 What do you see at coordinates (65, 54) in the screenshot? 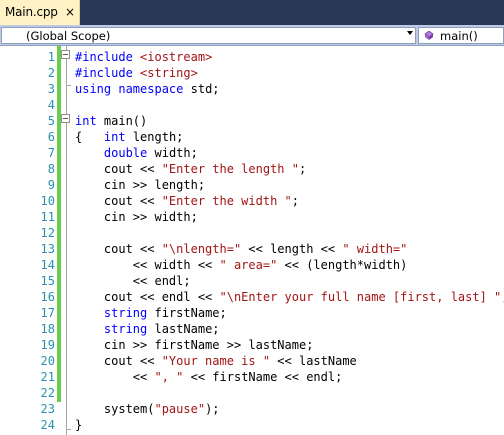
I see `collapse-includes-icon` at bounding box center [65, 54].